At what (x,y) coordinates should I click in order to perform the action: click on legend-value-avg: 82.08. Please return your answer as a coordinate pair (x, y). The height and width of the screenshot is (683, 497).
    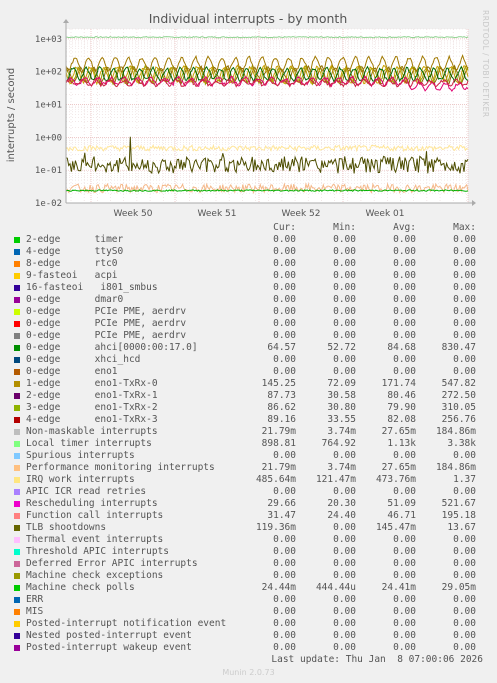
    Looking at the image, I should click on (401, 419).